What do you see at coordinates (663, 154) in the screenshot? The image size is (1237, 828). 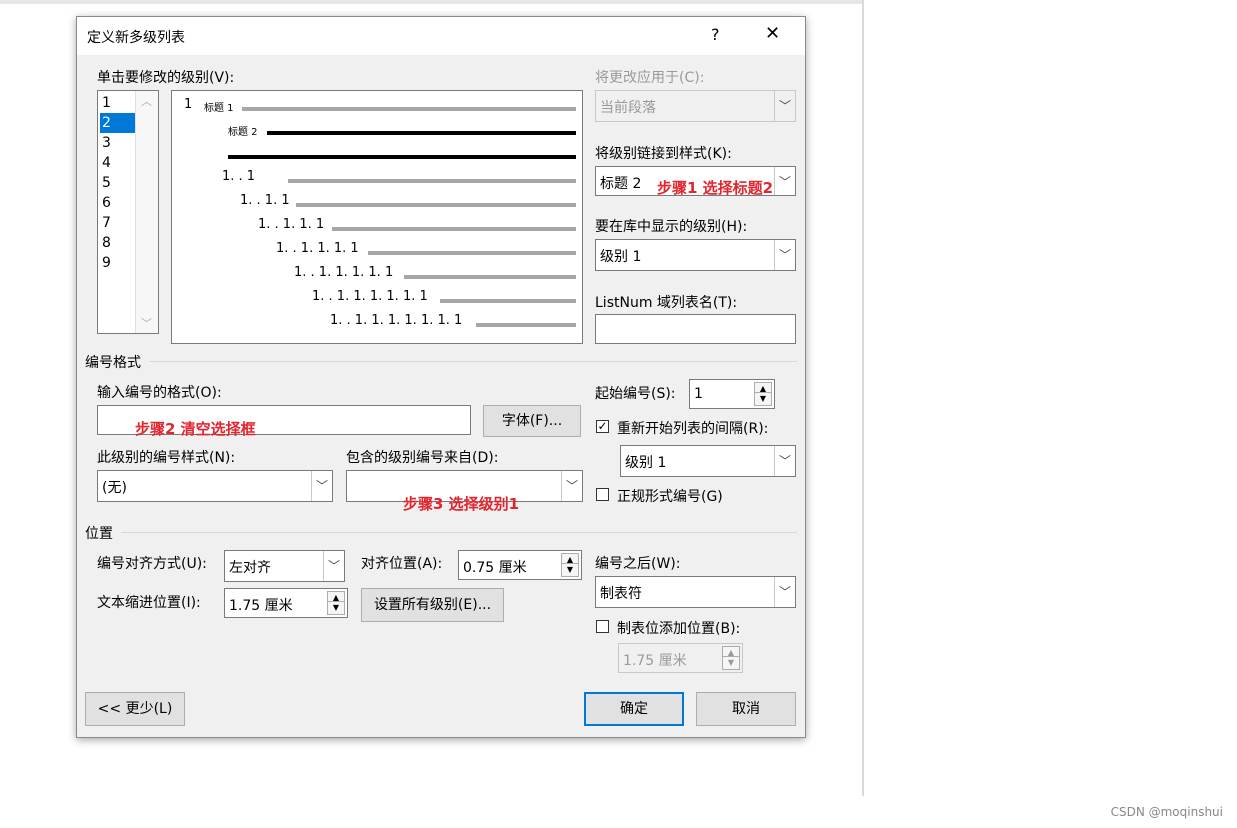 I see `link-style-label: 将级别链接到样式(K):` at bounding box center [663, 154].